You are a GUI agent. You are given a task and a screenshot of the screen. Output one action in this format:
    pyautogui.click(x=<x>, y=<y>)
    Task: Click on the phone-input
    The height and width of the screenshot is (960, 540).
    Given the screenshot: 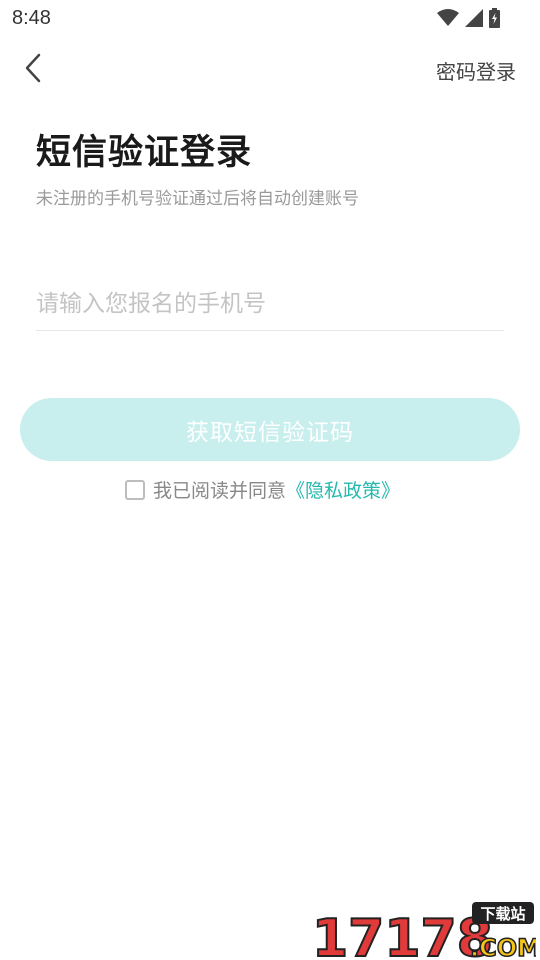 What is the action you would take?
    pyautogui.click(x=270, y=304)
    